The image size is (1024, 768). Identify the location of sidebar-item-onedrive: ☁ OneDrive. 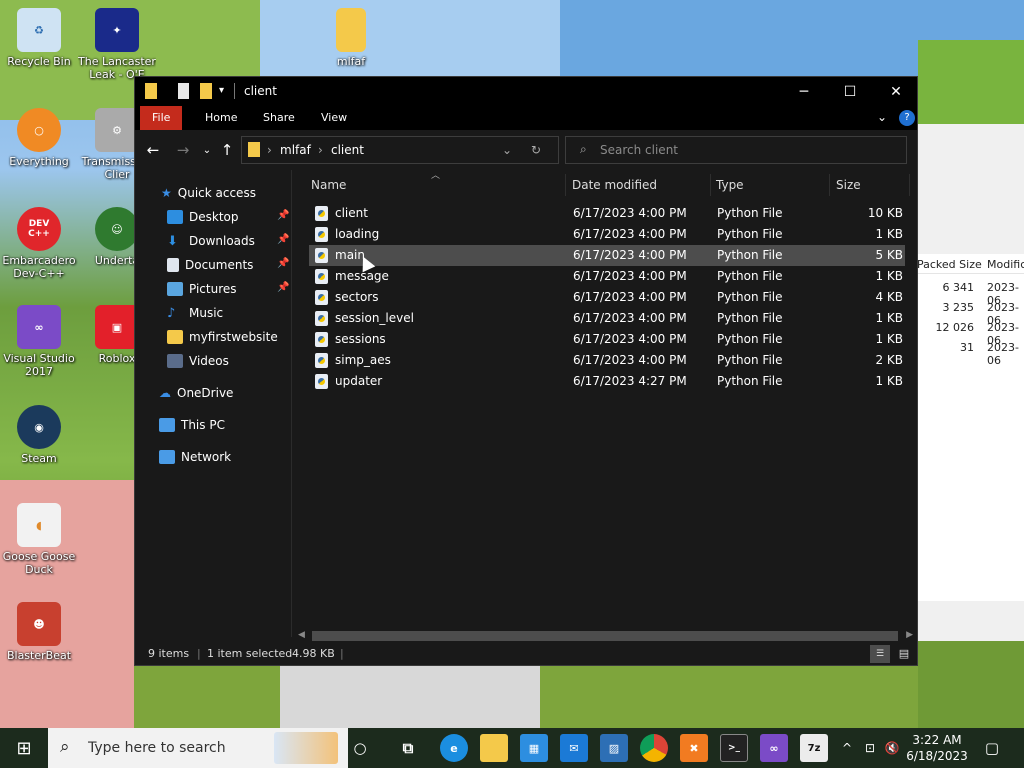
(196, 393).